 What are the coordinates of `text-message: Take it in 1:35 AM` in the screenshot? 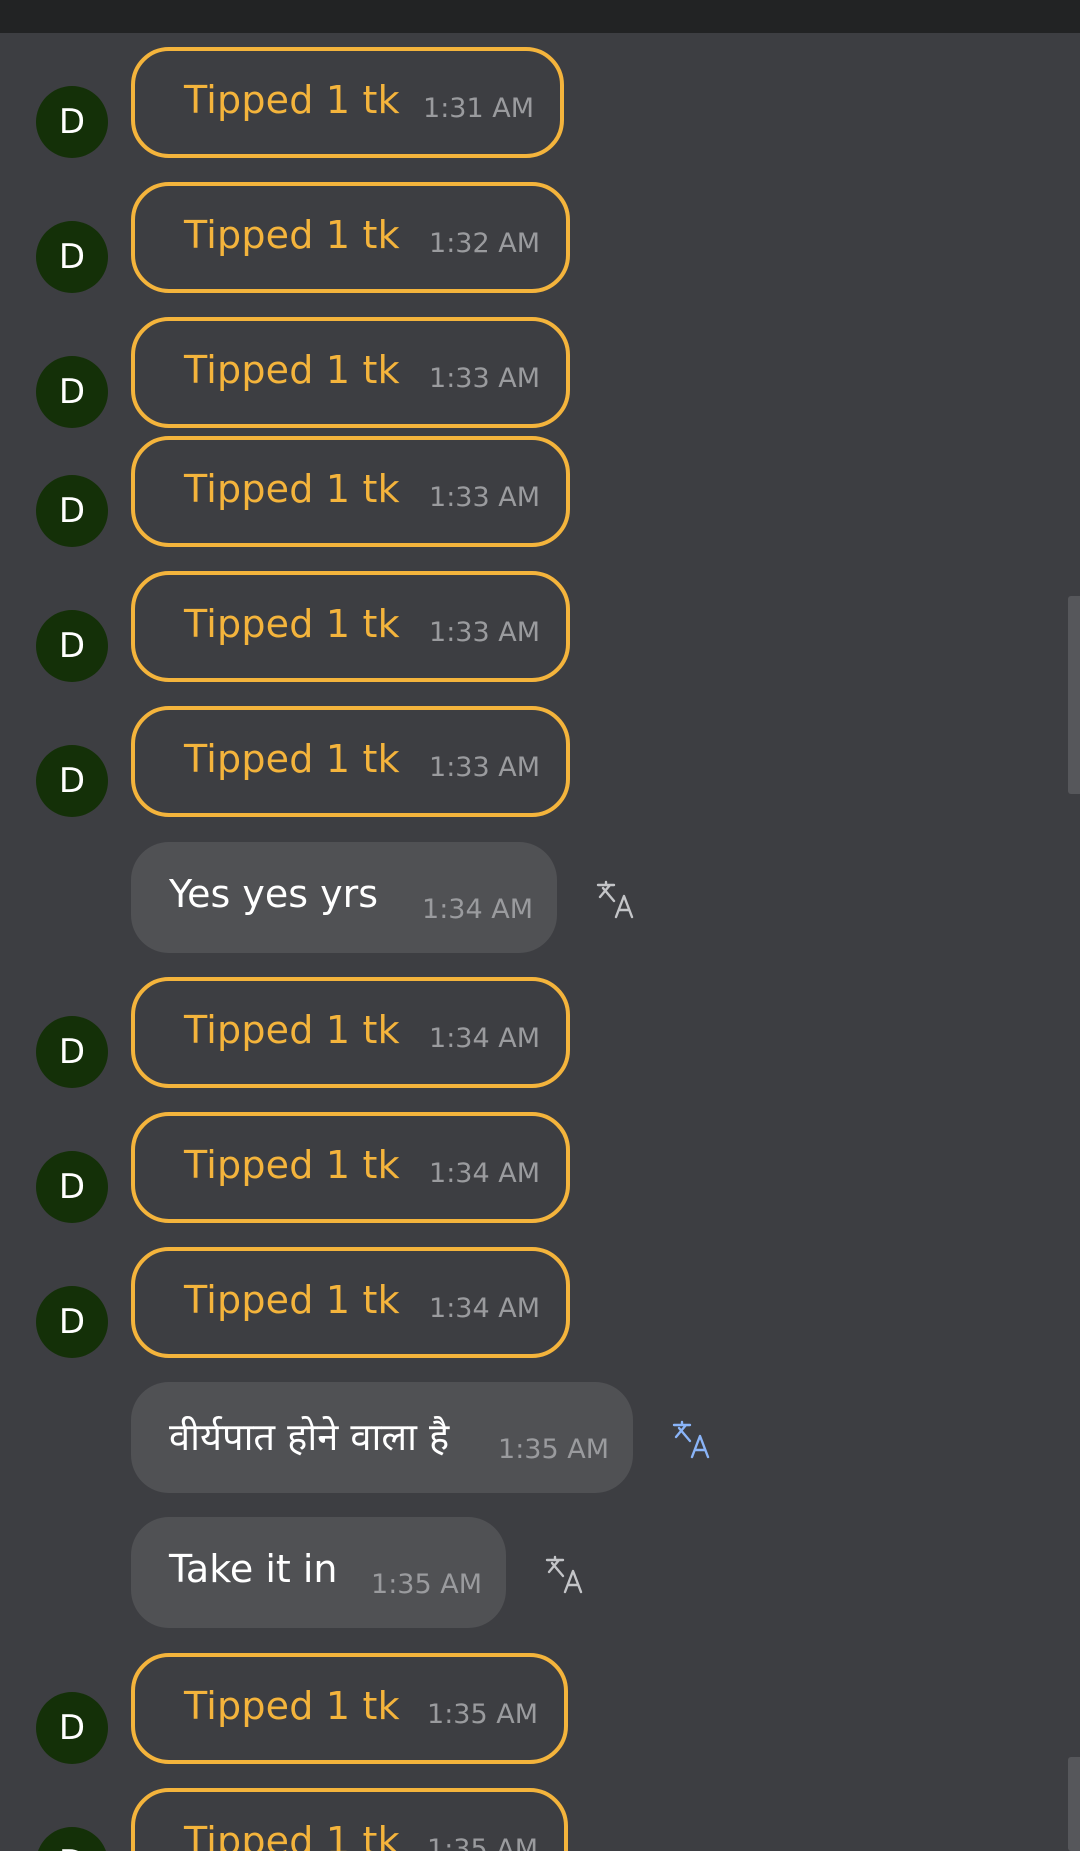 It's located at (318, 1572).